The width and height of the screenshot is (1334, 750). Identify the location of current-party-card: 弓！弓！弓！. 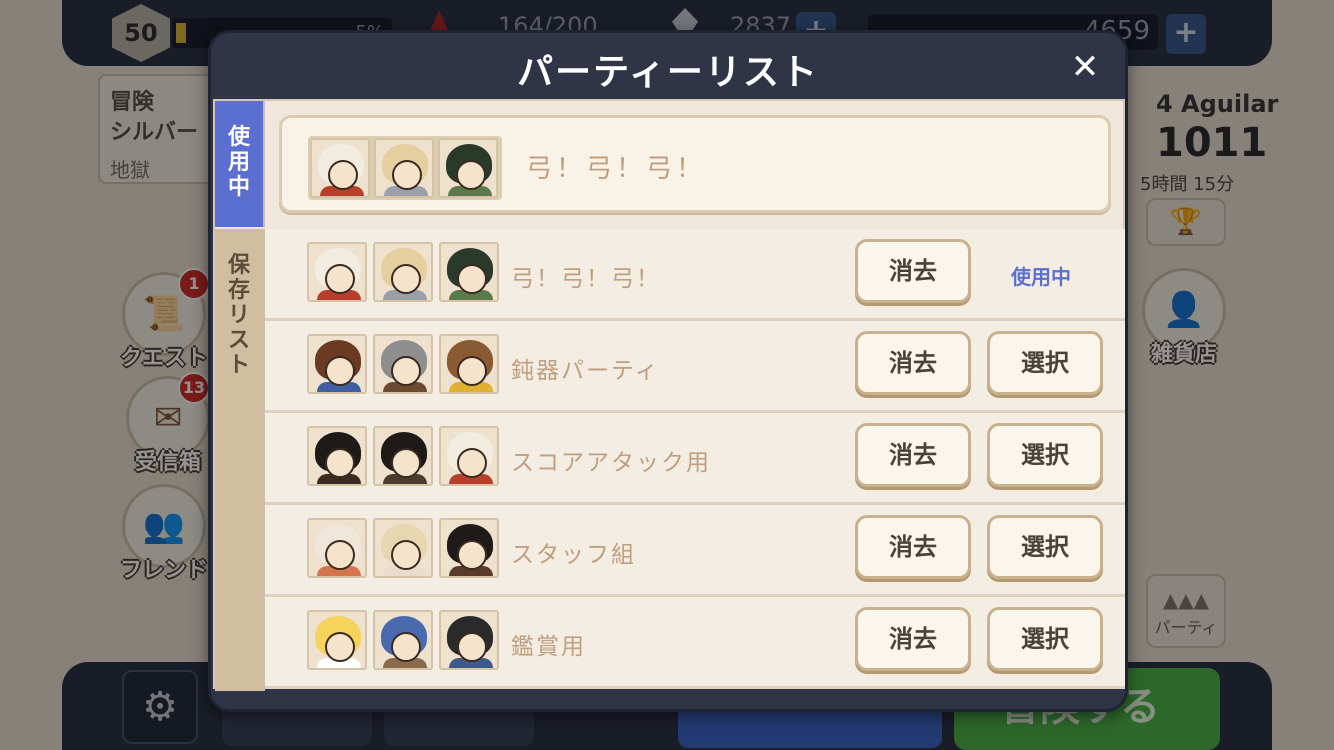
(695, 164).